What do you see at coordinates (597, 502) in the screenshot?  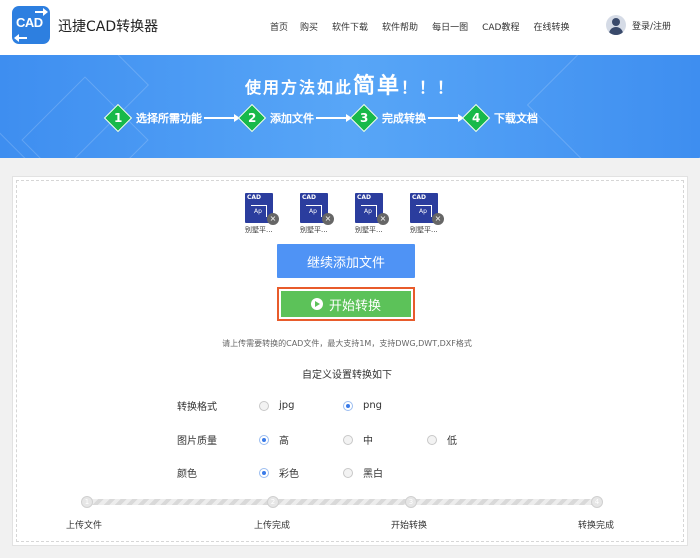 I see `progress-step-dot: 4` at bounding box center [597, 502].